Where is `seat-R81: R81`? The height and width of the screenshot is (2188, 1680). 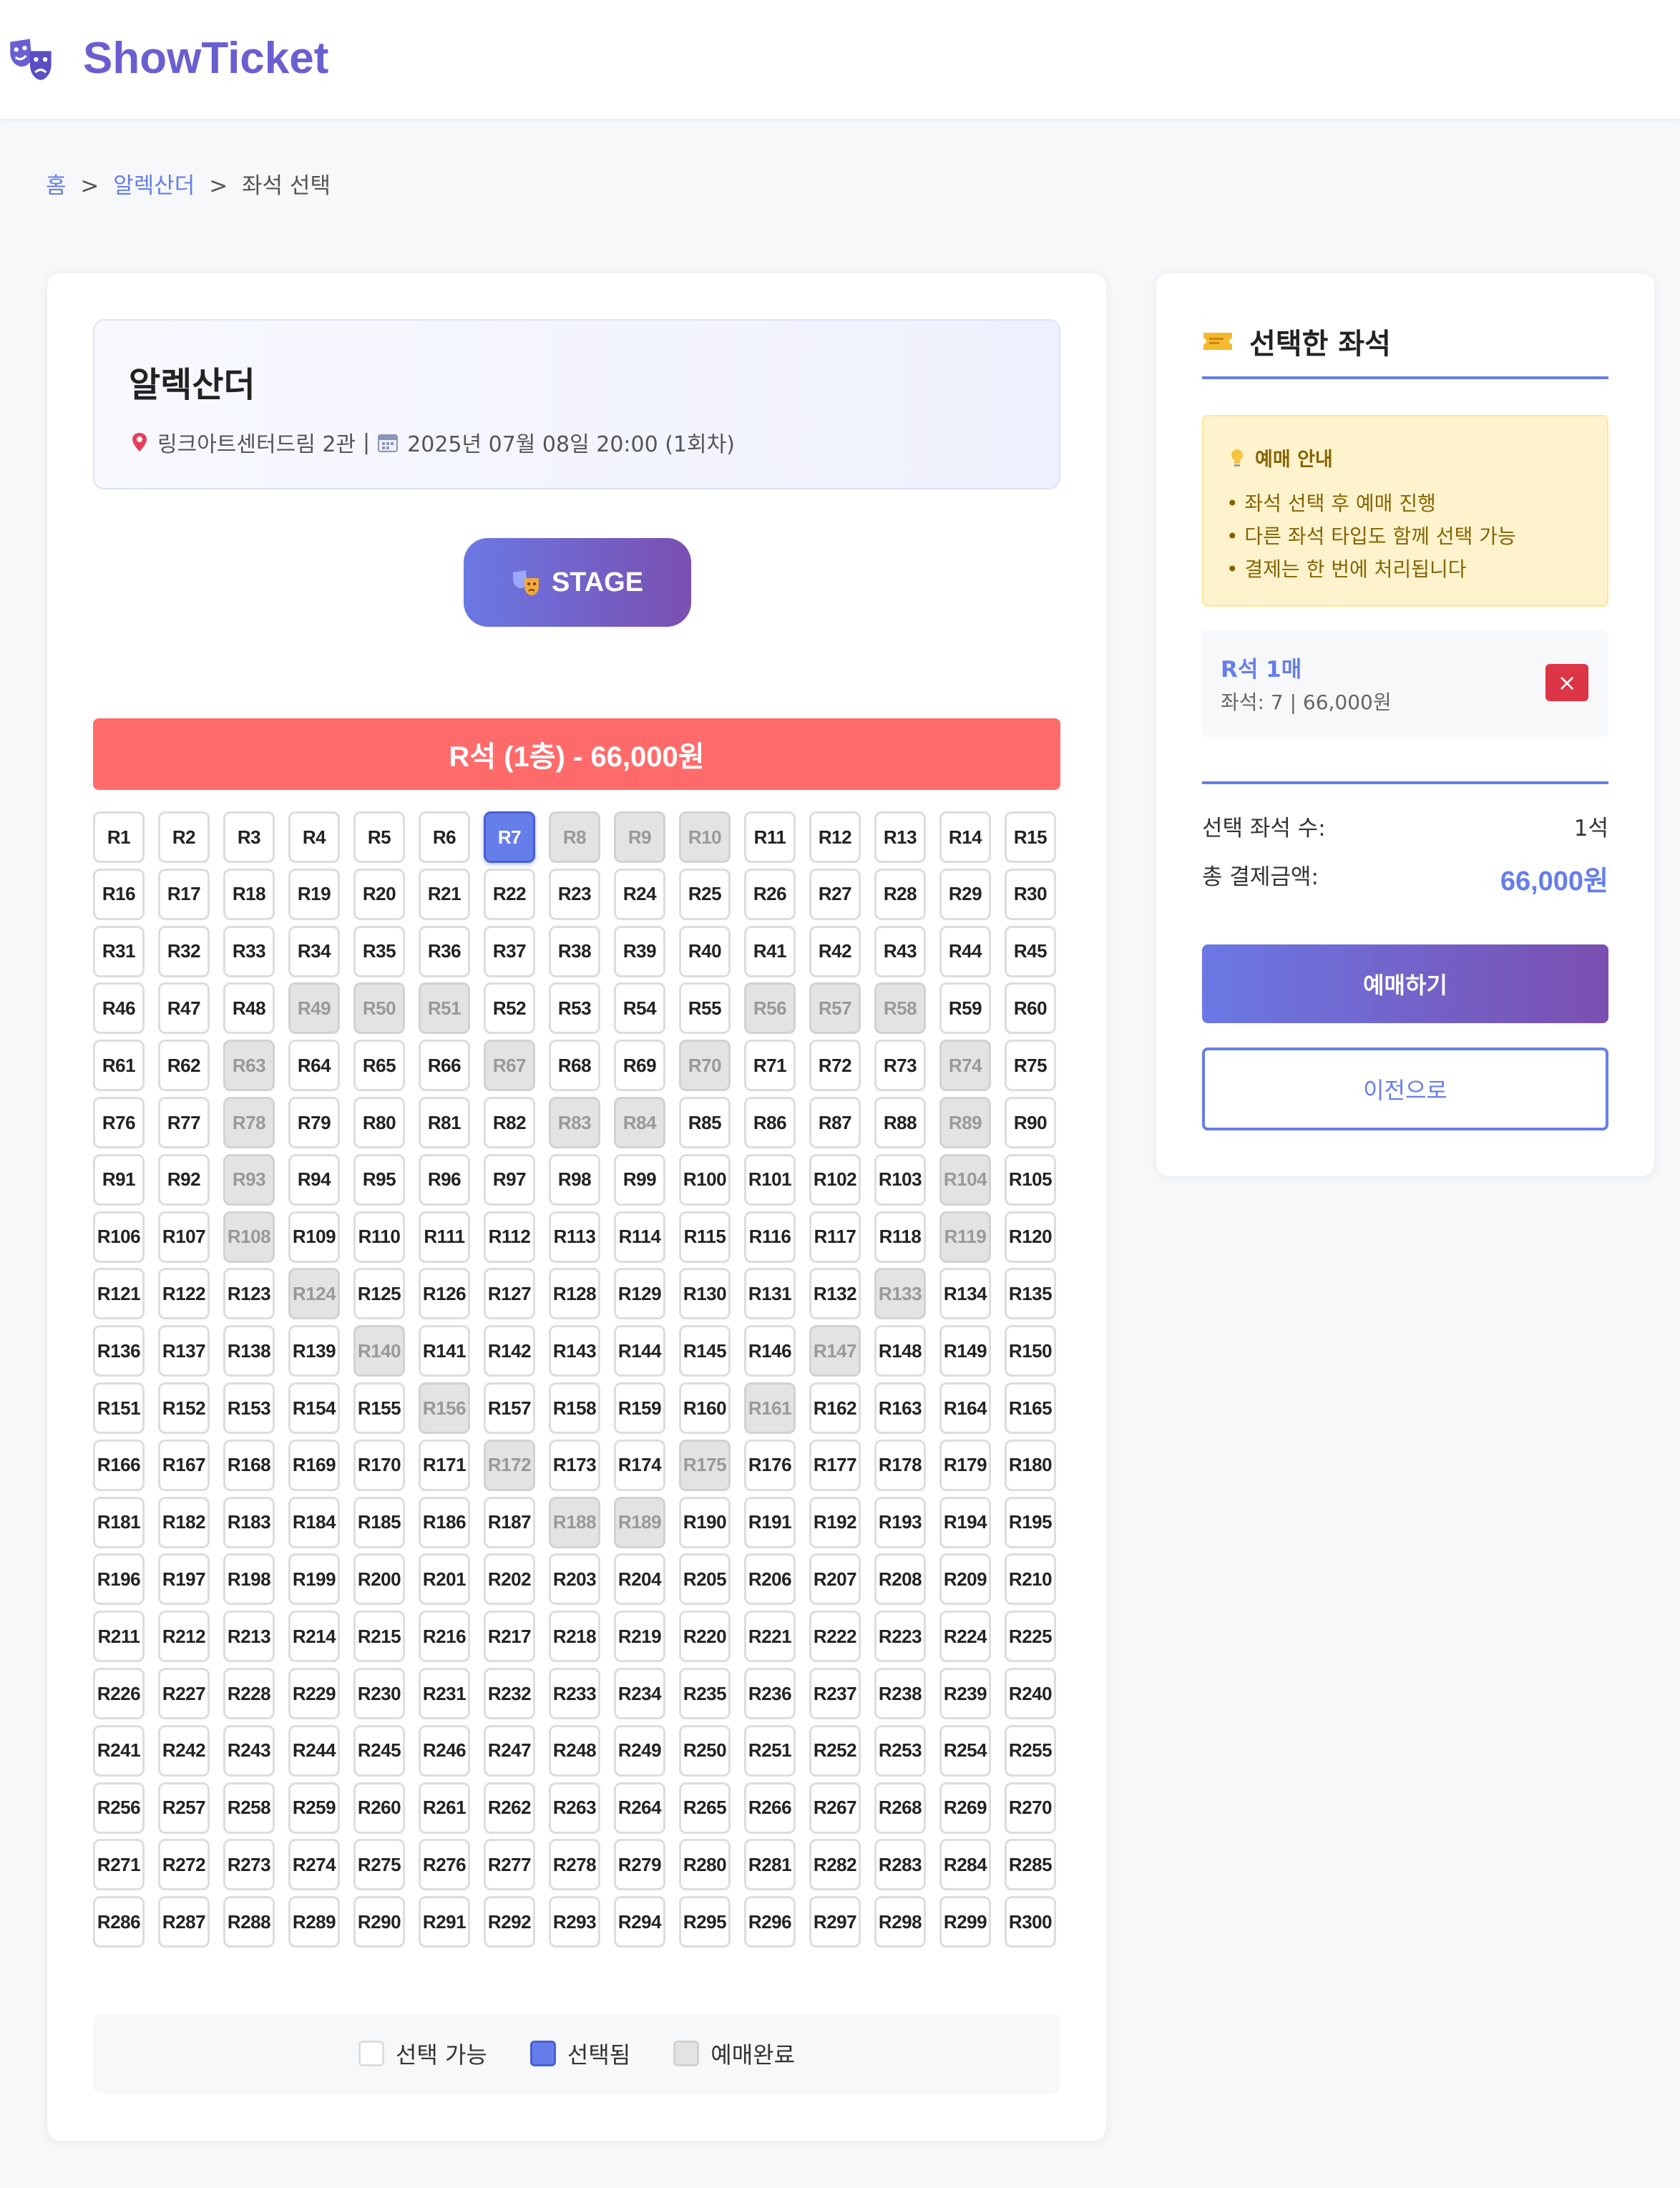 seat-R81: R81 is located at coordinates (444, 1122).